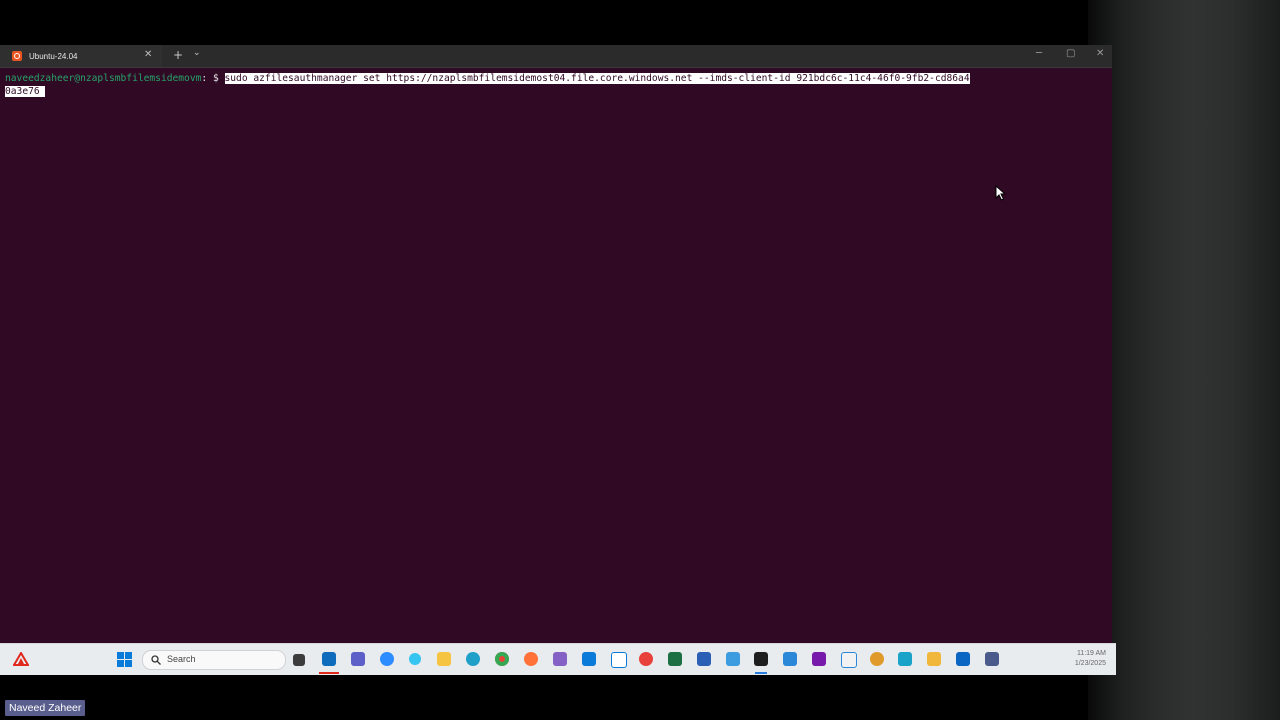  Describe the element at coordinates (819, 659) in the screenshot. I see `onenote-icon` at that location.